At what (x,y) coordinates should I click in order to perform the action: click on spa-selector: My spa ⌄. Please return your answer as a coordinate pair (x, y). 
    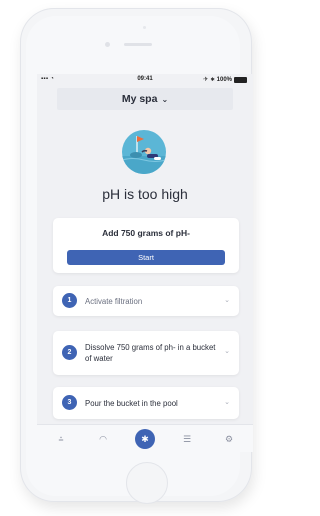
    Looking at the image, I should click on (145, 99).